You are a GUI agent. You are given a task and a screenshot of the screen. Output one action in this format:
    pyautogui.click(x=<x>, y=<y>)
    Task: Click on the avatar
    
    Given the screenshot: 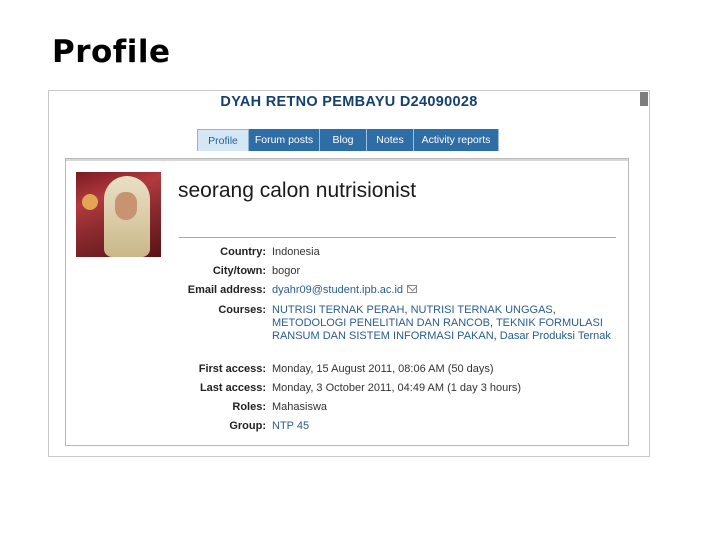 What is the action you would take?
    pyautogui.click(x=118, y=214)
    